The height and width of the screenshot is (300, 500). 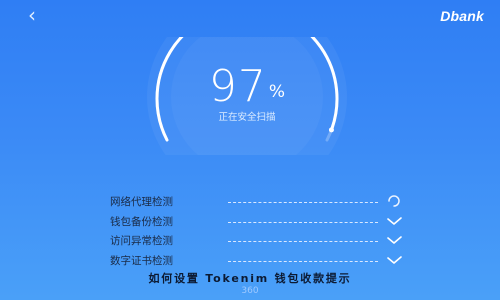 What do you see at coordinates (462, 16) in the screenshot?
I see `brand-logo: Dbank` at bounding box center [462, 16].